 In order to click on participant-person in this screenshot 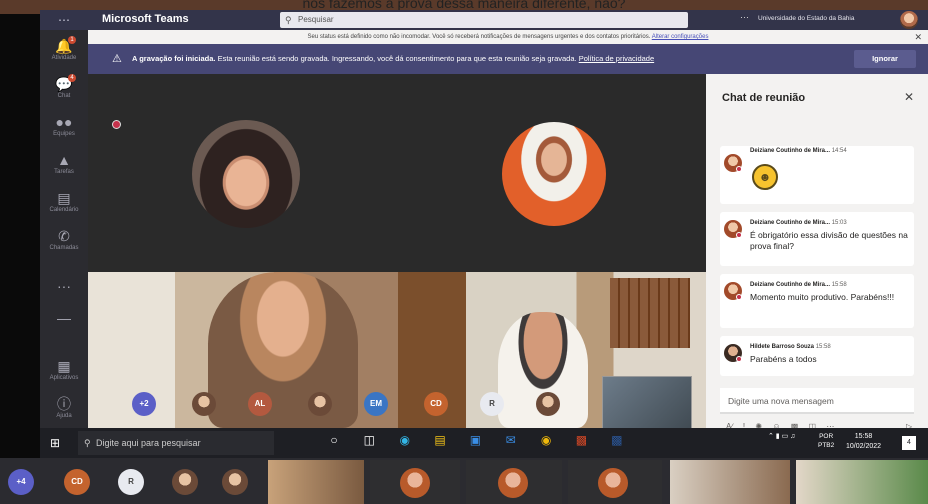, I will do `click(283, 350)`.